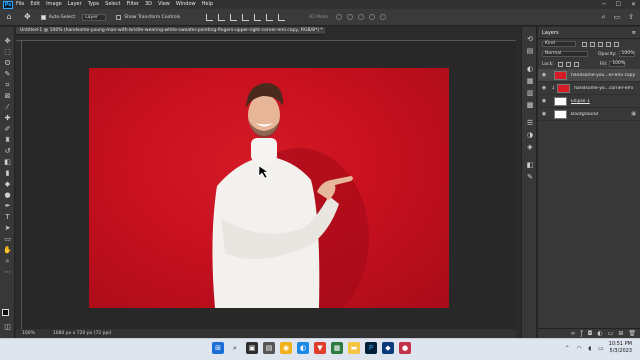 This screenshot has height=360, width=640. What do you see at coordinates (320, 348) in the screenshot?
I see `brave-icon: ▼` at bounding box center [320, 348].